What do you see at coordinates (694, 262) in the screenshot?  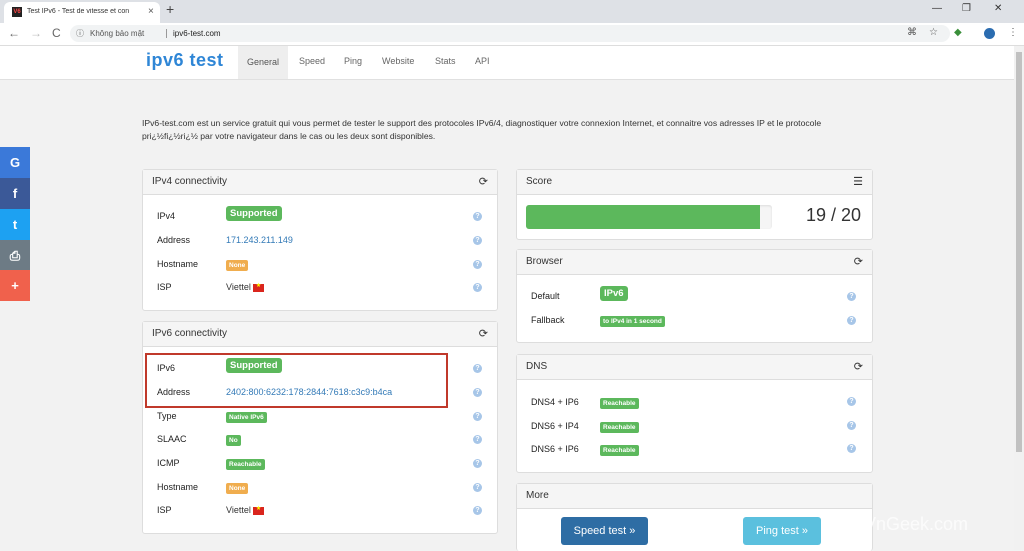 I see `browser-panel-header: Browser ⟳` at bounding box center [694, 262].